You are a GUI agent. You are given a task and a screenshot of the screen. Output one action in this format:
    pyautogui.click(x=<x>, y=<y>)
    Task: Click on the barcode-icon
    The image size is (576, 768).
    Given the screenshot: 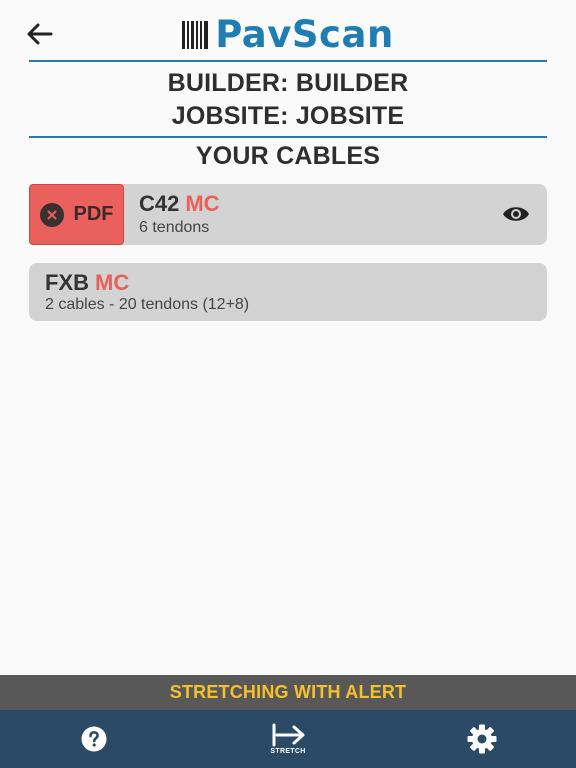 What is the action you would take?
    pyautogui.click(x=195, y=35)
    